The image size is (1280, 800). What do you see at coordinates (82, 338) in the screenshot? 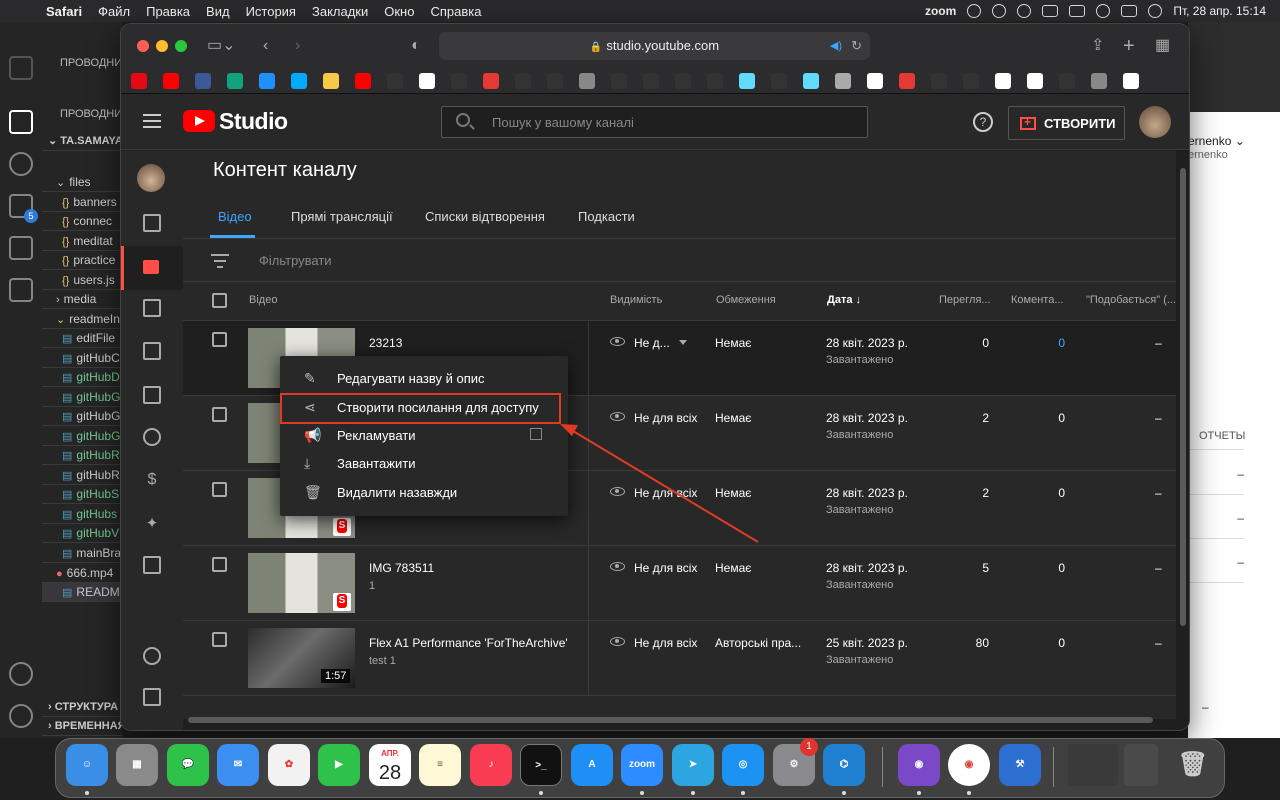
I see `file-tree-item: ▤ editFile` at bounding box center [82, 338].